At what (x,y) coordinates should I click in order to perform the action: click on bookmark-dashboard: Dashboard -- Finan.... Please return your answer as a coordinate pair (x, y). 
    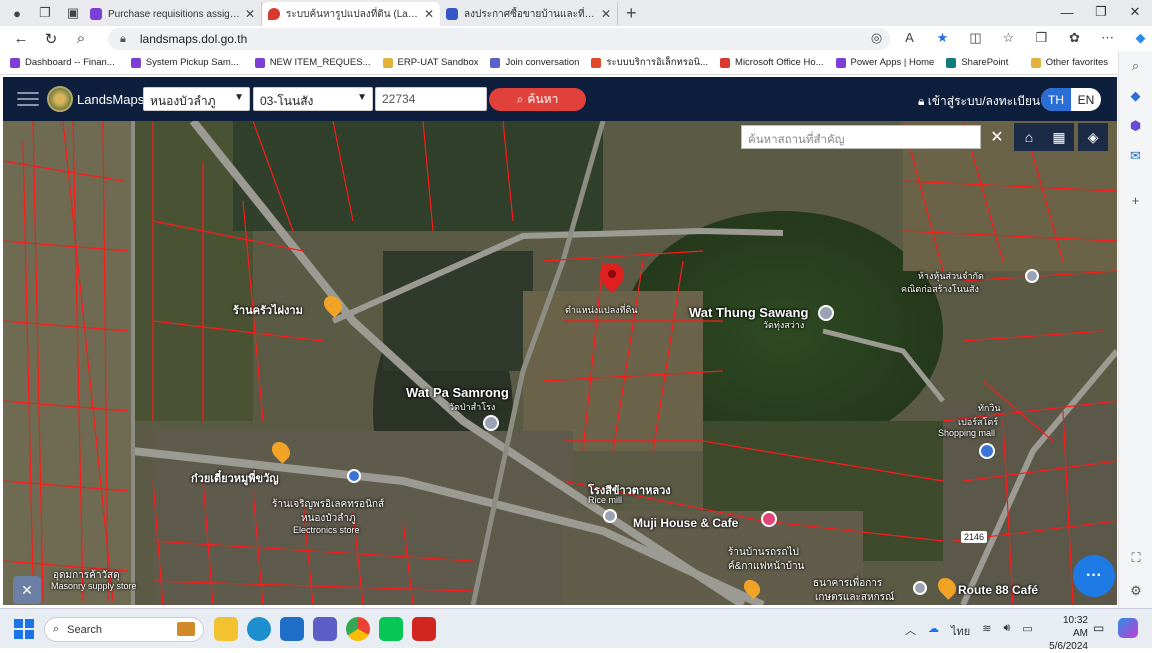
    Looking at the image, I should click on (62, 62).